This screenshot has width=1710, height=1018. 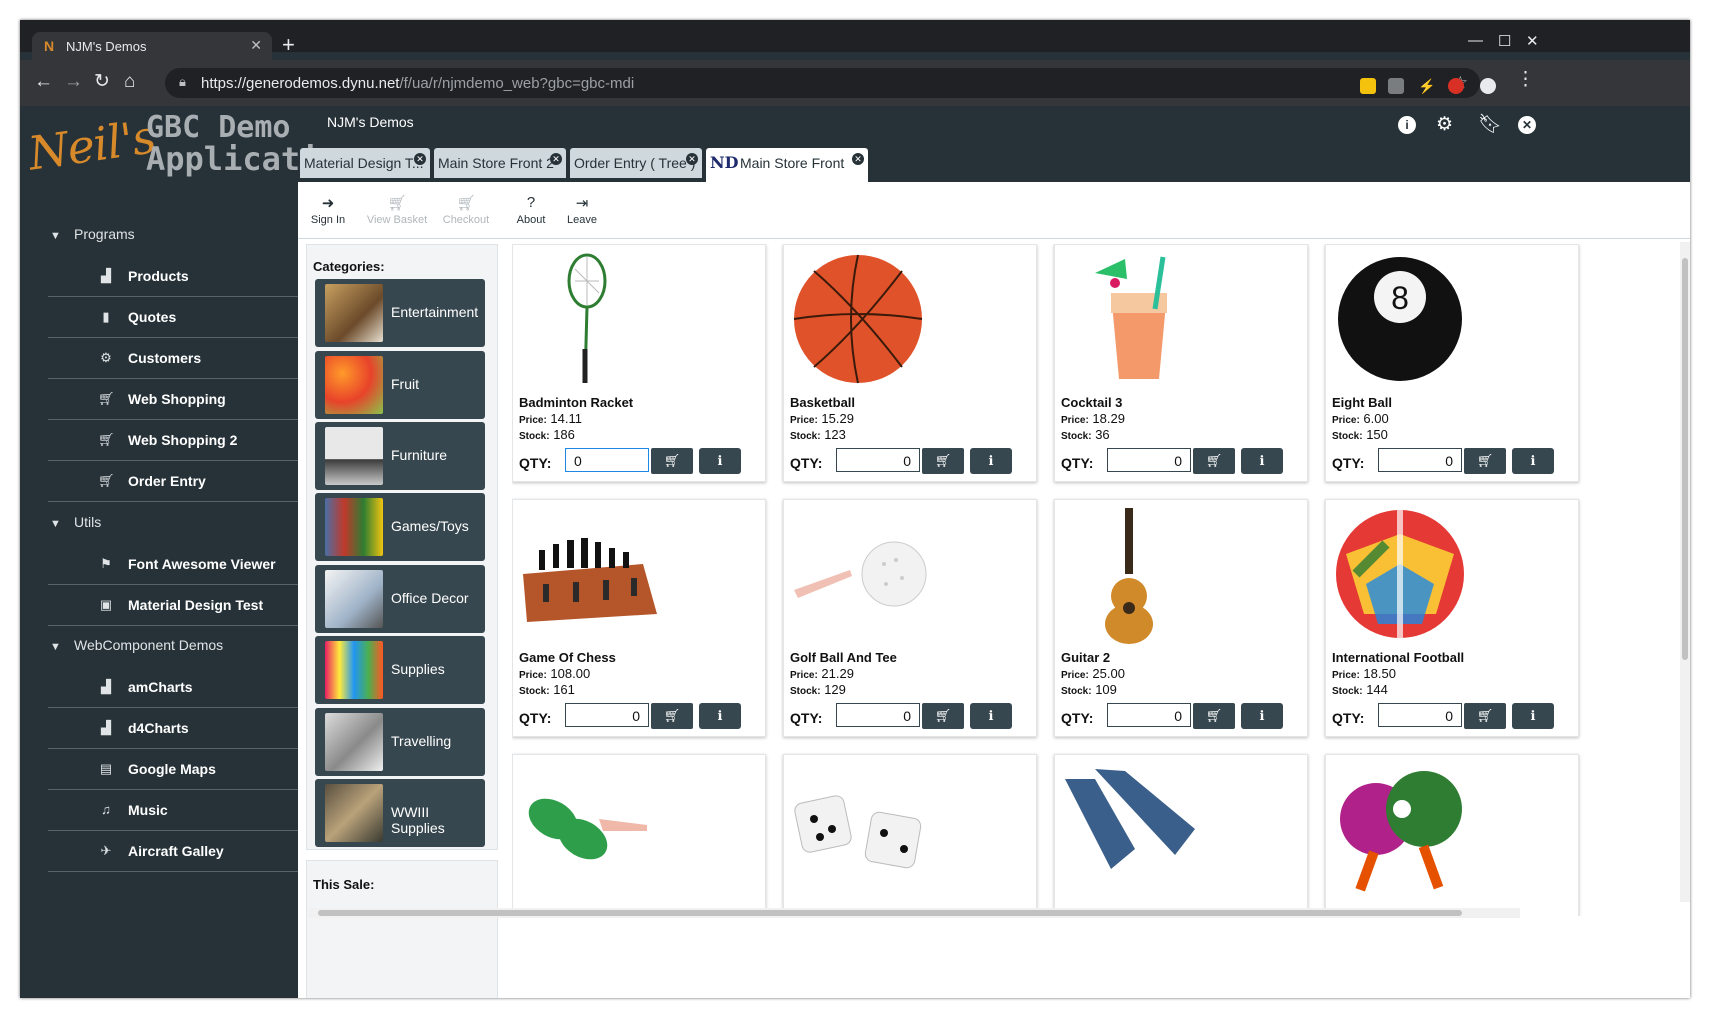 I want to click on sidebar-item-order-entry: 🛒︎ Order Entry, so click(x=173, y=481).